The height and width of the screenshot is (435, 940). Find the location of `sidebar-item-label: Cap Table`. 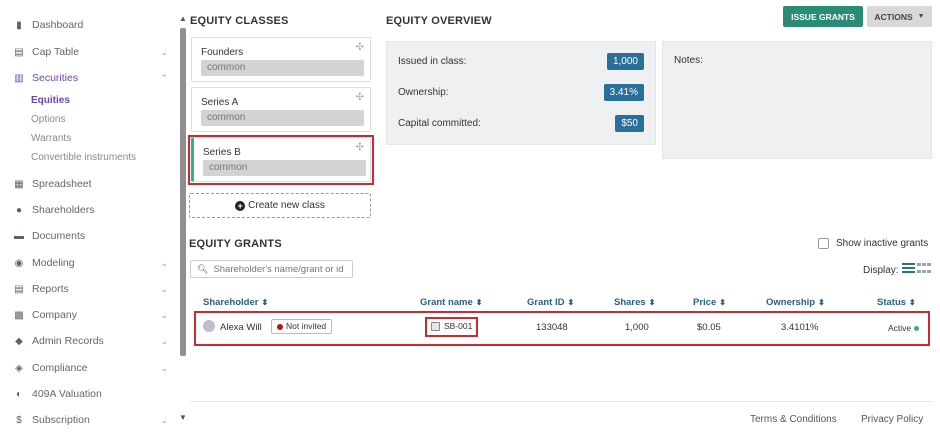

sidebar-item-label: Cap Table is located at coordinates (56, 52).